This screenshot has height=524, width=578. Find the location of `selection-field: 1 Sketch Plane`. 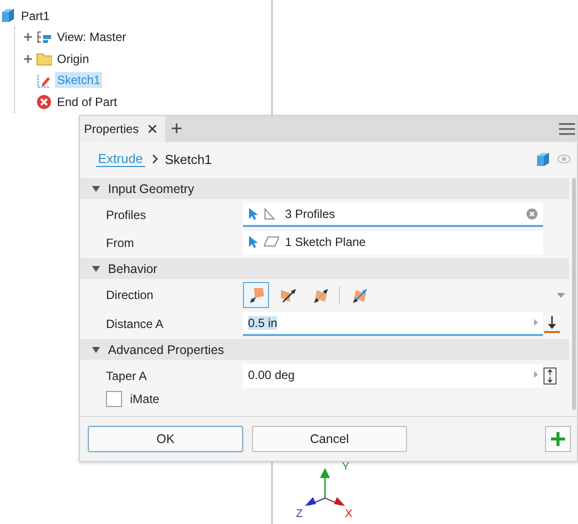

selection-field: 1 Sketch Plane is located at coordinates (393, 242).